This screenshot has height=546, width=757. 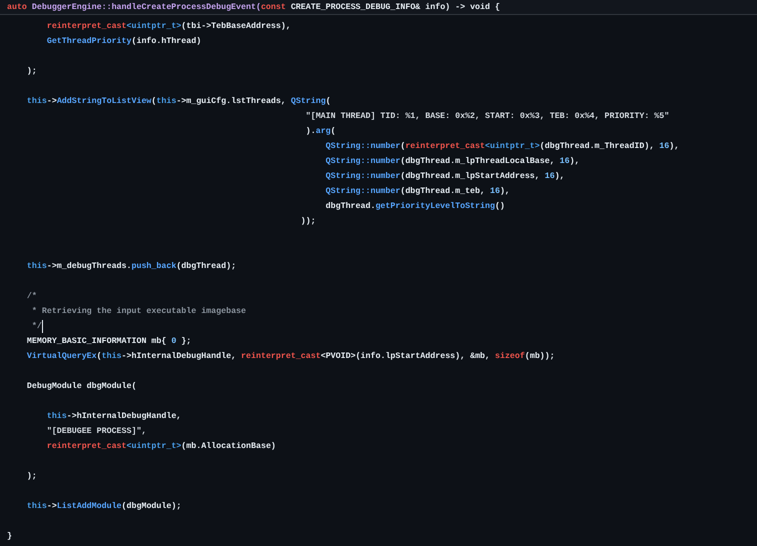 What do you see at coordinates (308, 222) in the screenshot?
I see `code-line: ));` at bounding box center [308, 222].